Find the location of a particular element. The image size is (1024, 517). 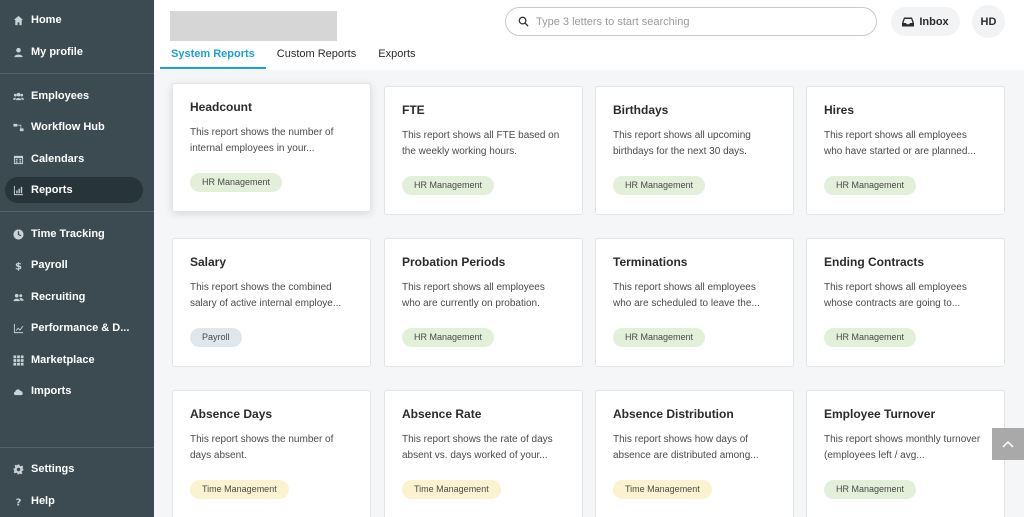

sidebar-item-imports: Imports is located at coordinates (74, 391).